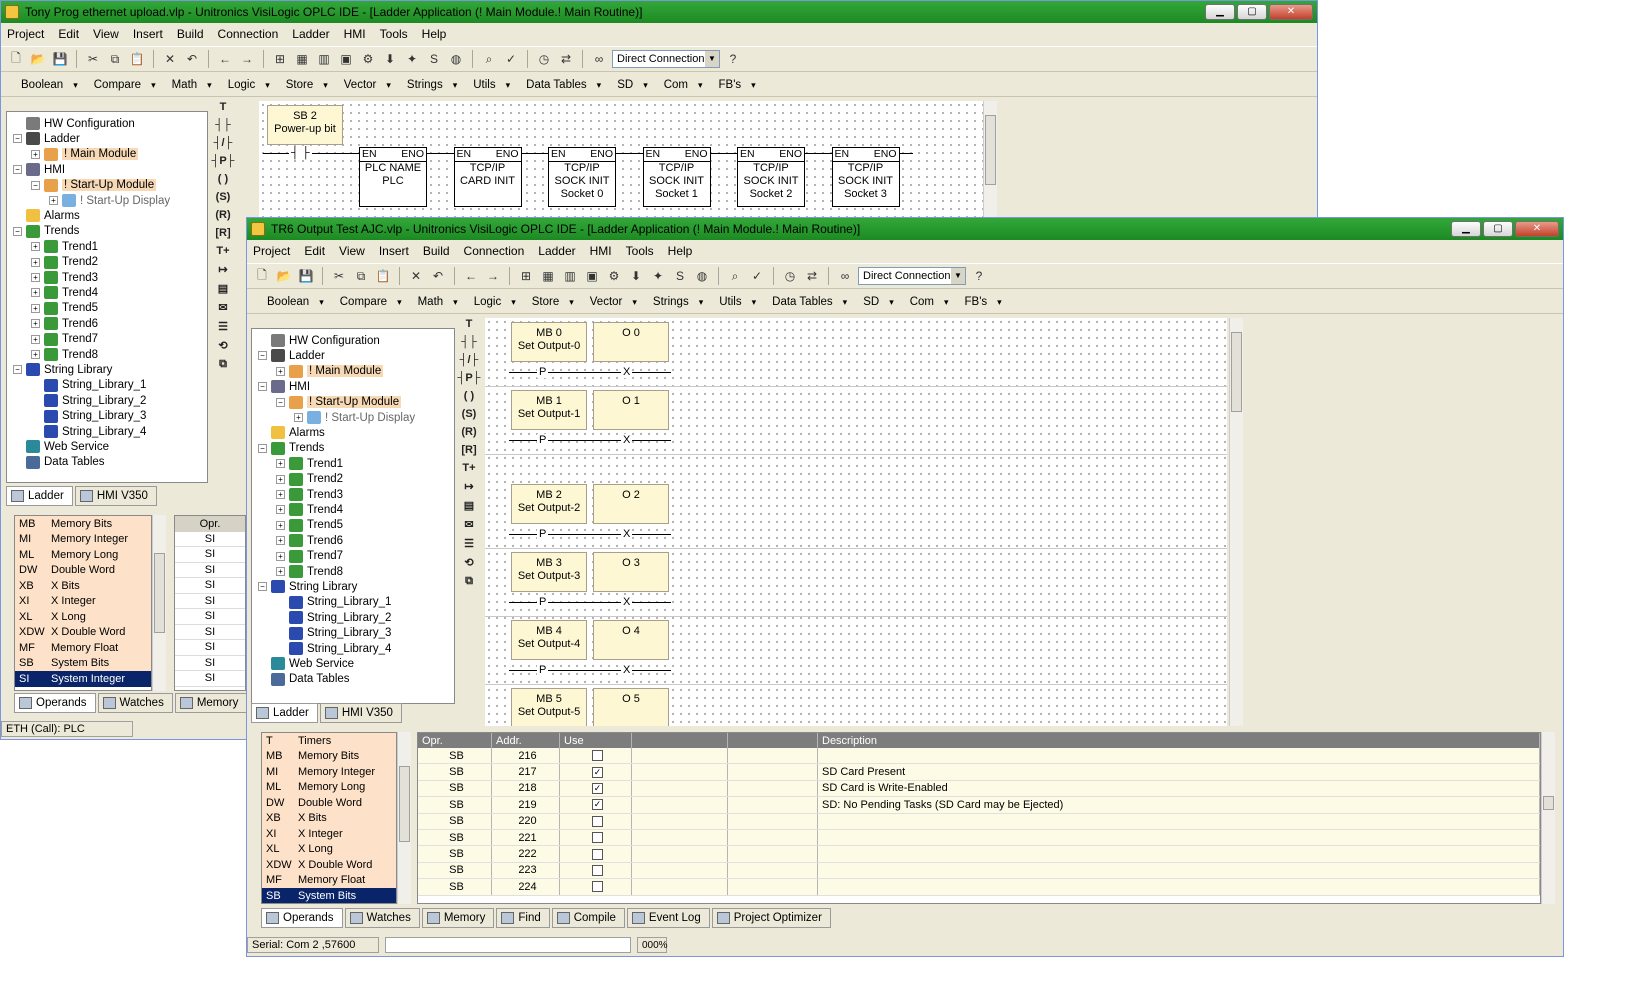 The height and width of the screenshot is (990, 1626). I want to click on close-button: ✕, so click(1537, 229).